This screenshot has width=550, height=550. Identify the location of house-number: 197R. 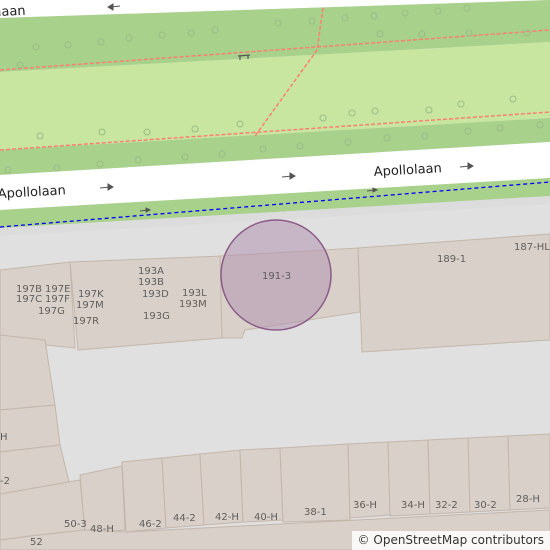
(86, 321).